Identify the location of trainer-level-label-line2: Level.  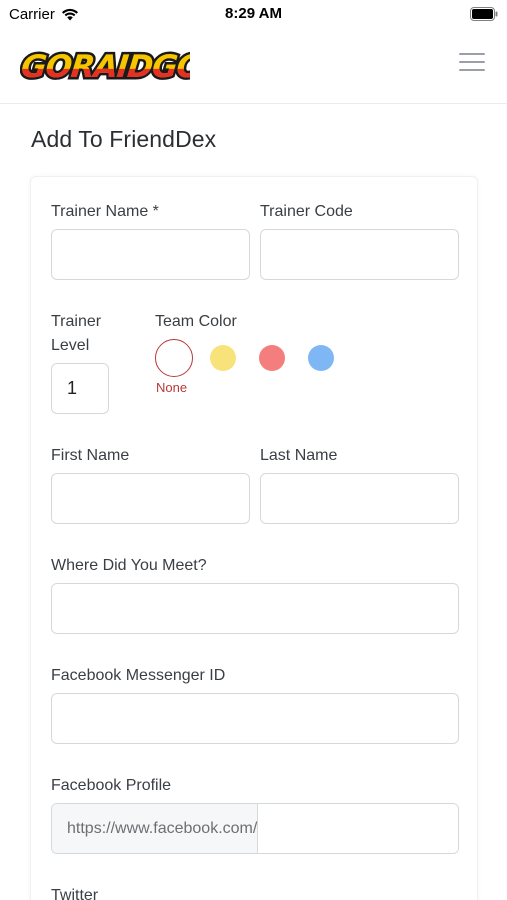
(70, 345).